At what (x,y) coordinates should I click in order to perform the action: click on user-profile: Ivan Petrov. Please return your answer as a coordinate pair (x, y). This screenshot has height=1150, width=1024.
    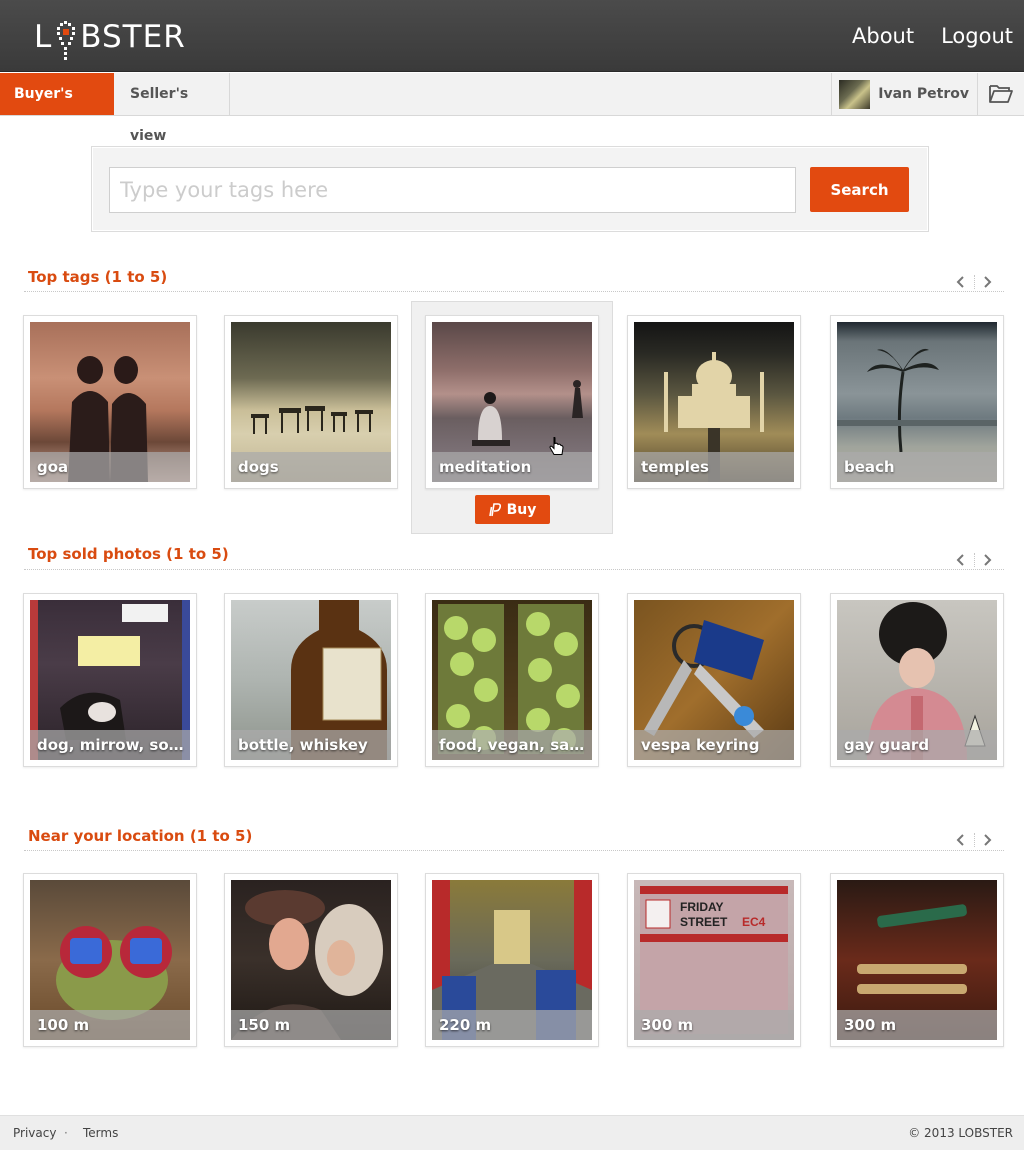
    Looking at the image, I should click on (904, 94).